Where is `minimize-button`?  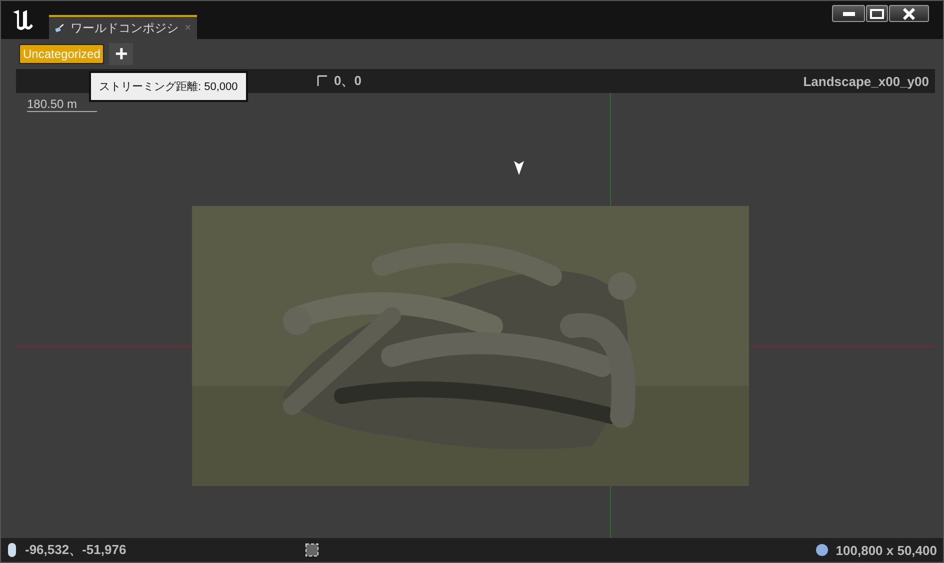
minimize-button is located at coordinates (848, 13).